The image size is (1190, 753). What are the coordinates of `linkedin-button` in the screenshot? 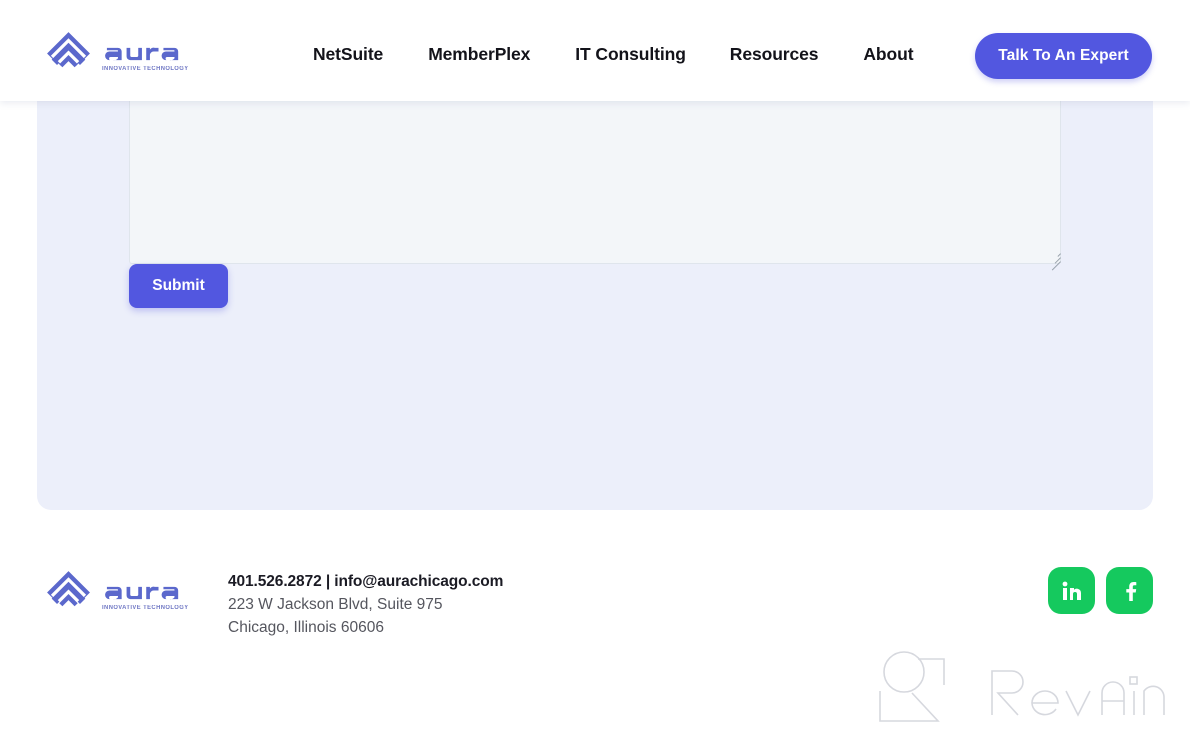 It's located at (1071, 590).